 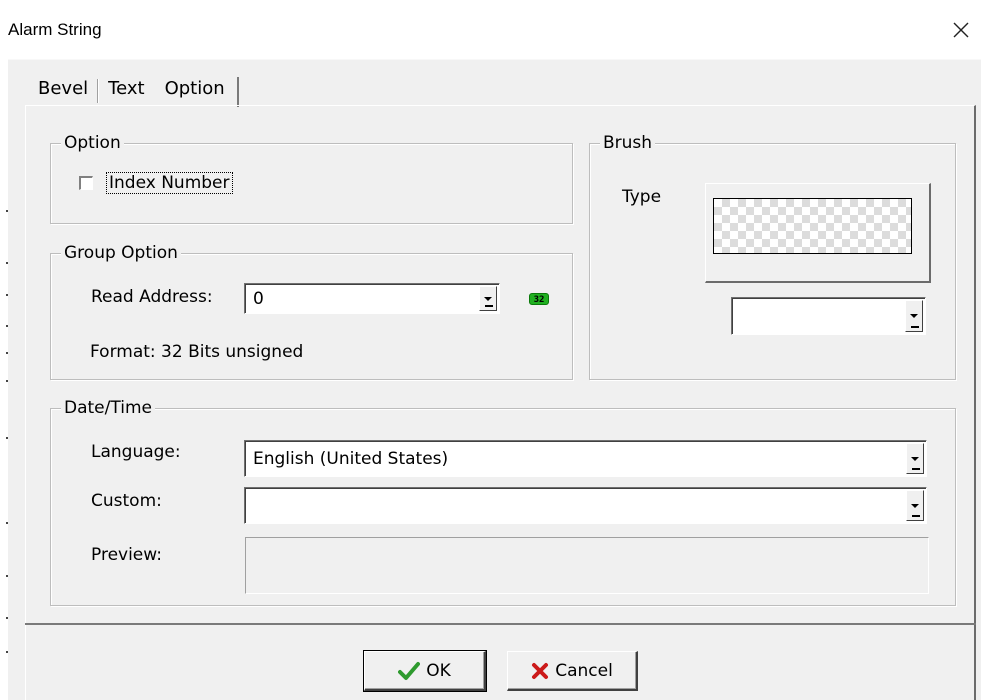 What do you see at coordinates (152, 297) in the screenshot?
I see `read-address-label: Read Address:` at bounding box center [152, 297].